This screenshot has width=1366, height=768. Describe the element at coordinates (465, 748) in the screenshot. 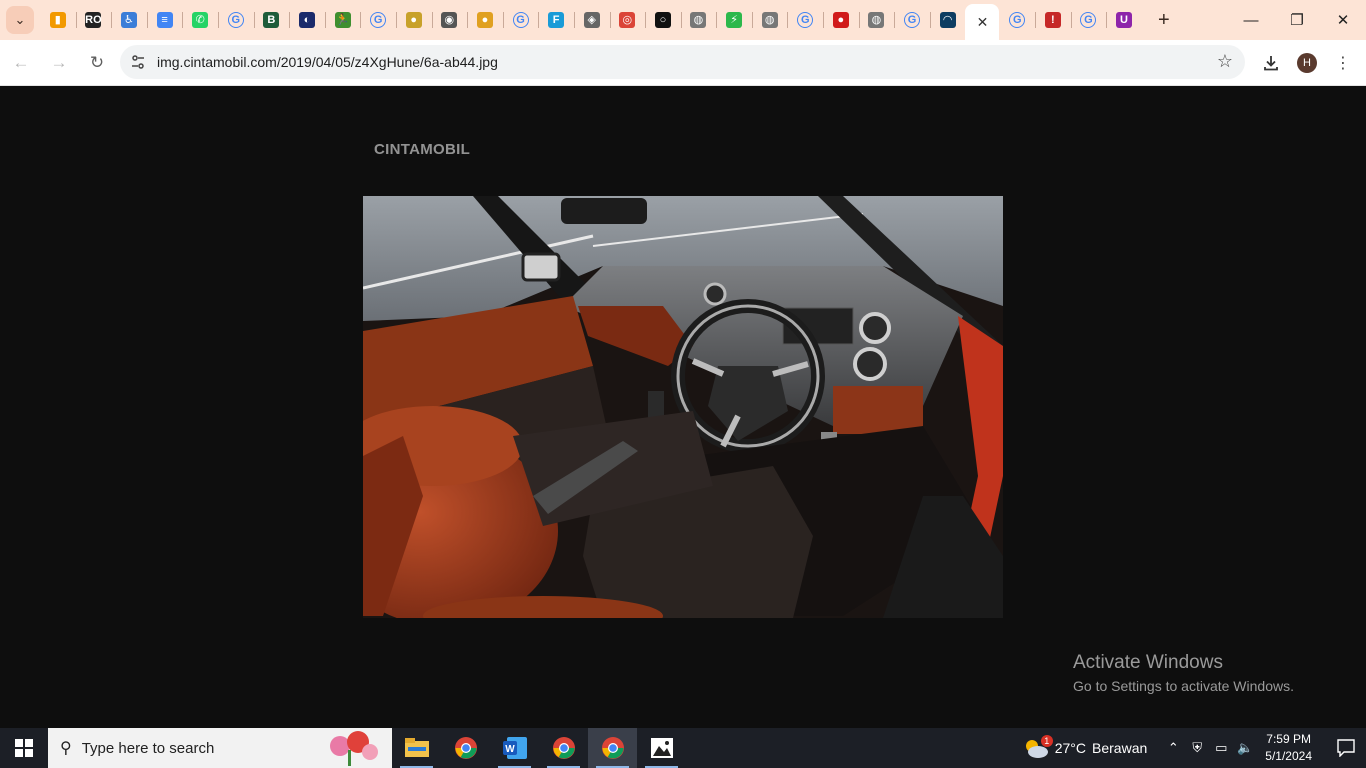

I see `chrome-taskbar-app` at that location.